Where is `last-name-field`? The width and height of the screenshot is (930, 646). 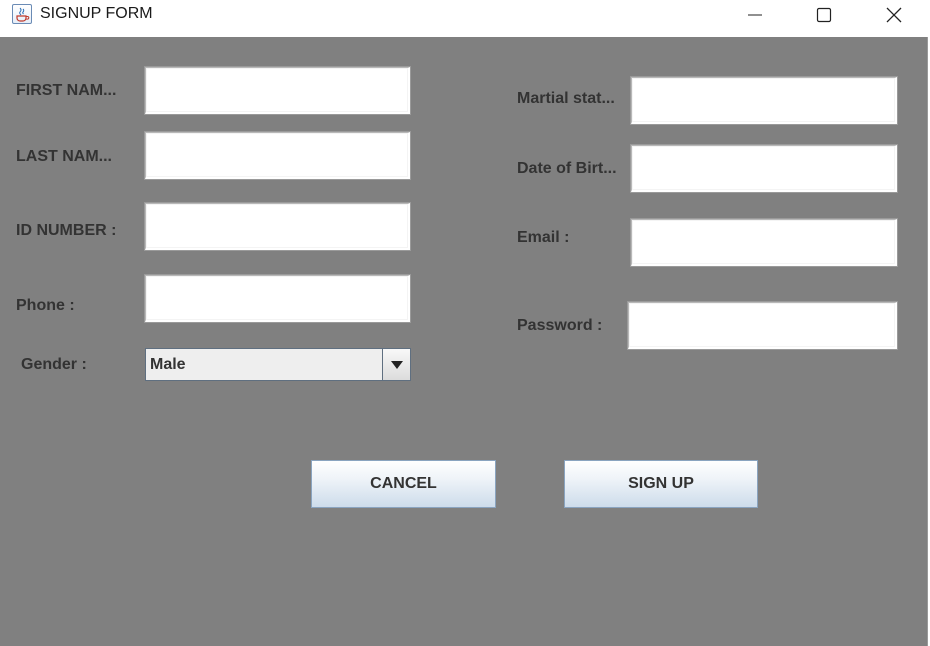
last-name-field is located at coordinates (277, 155).